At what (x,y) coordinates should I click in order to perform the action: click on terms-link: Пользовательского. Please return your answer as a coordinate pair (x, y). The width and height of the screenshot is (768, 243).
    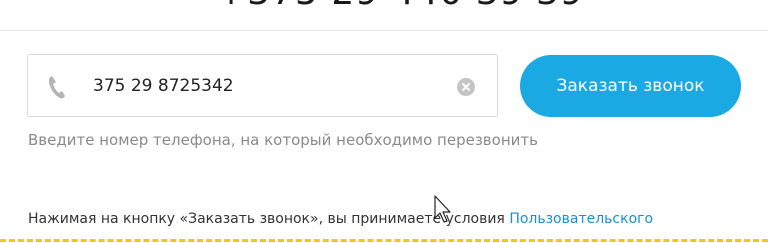
    Looking at the image, I should click on (581, 219).